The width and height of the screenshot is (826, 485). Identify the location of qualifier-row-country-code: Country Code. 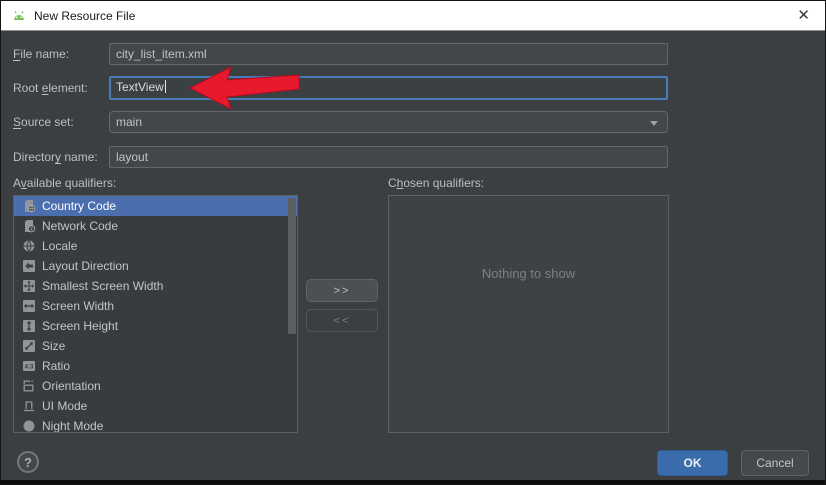
(155, 206).